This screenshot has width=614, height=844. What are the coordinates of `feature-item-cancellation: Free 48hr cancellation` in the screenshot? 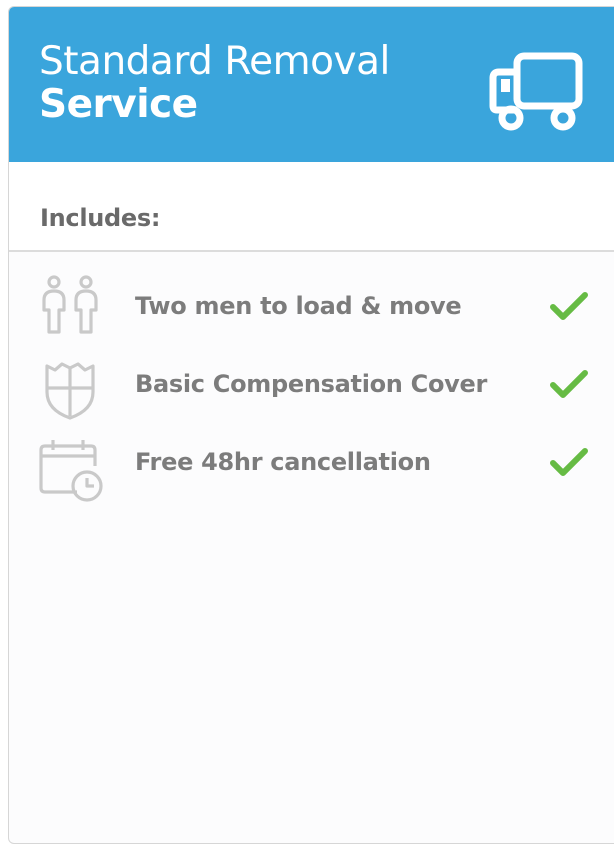 It's located at (311, 465).